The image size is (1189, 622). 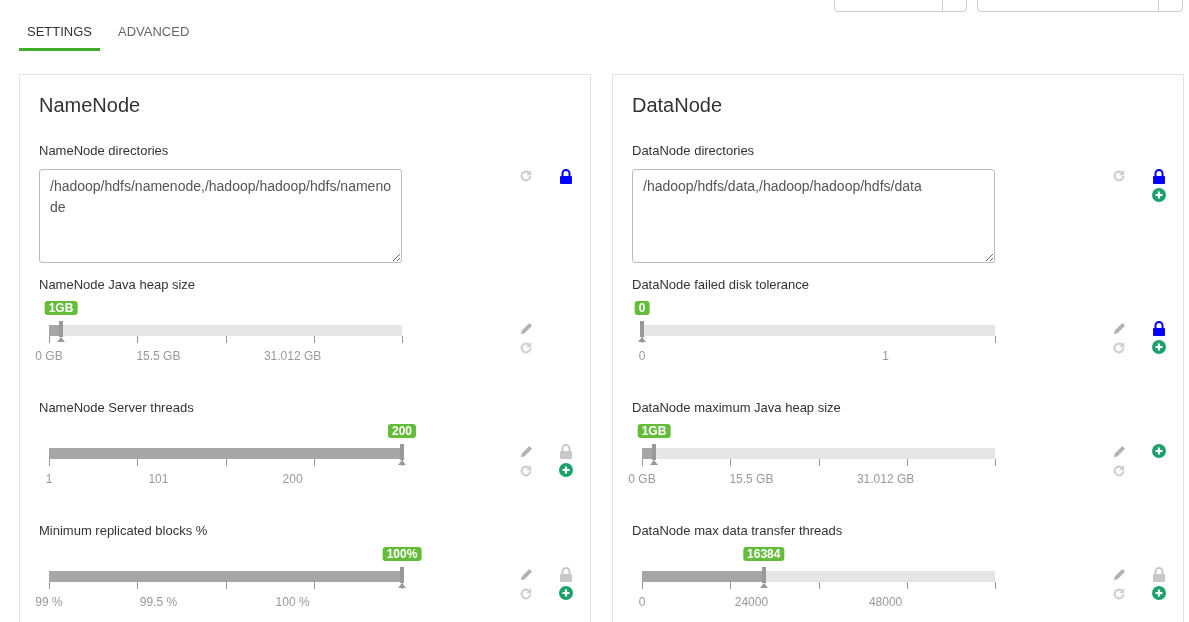 What do you see at coordinates (124, 530) in the screenshot?
I see `property-label: Minimum replicated blocks %` at bounding box center [124, 530].